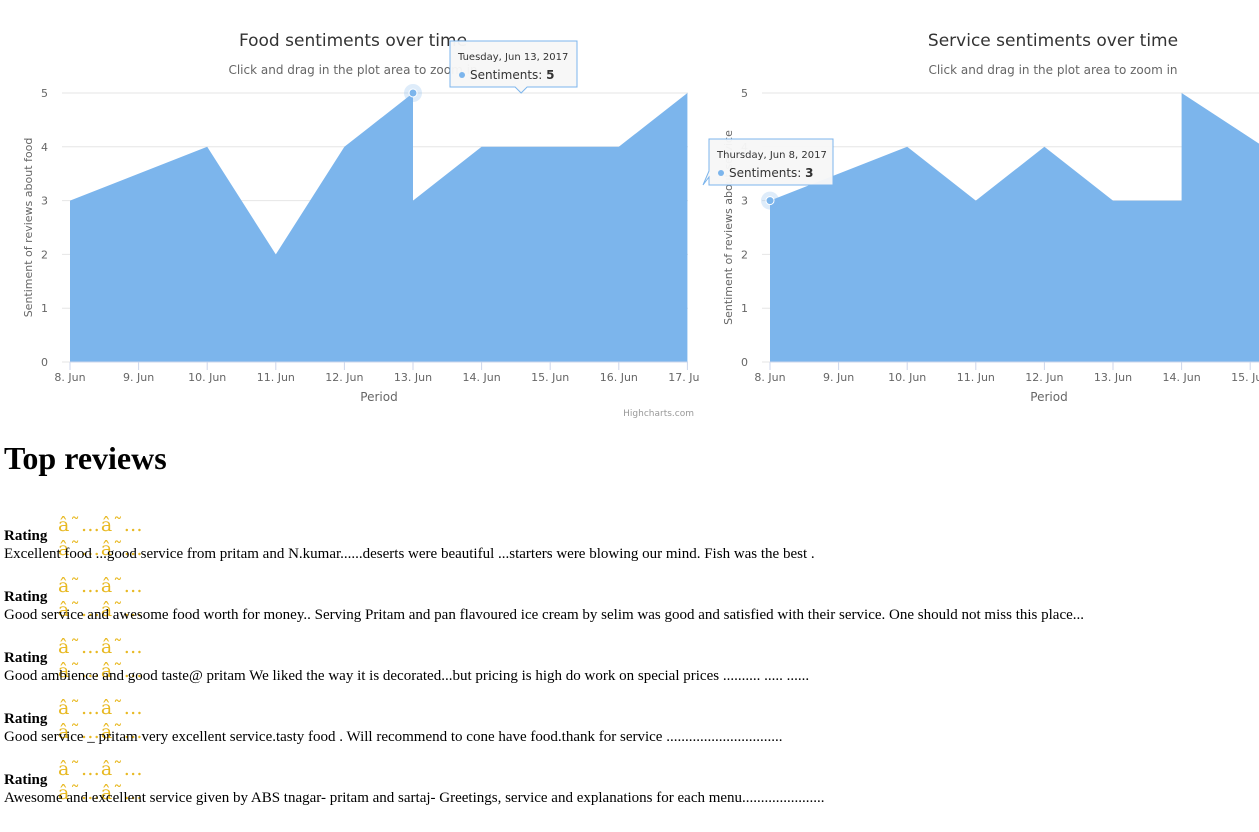 This screenshot has height=832, width=1259. Describe the element at coordinates (1053, 41) in the screenshot. I see `chart-title: Service sentiments over time` at that location.